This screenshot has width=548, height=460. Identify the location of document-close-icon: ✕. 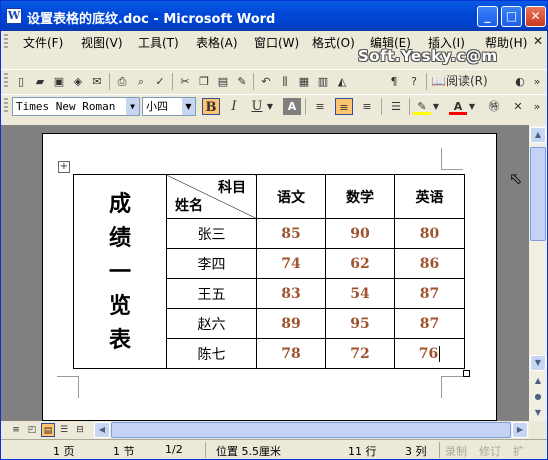
(538, 41).